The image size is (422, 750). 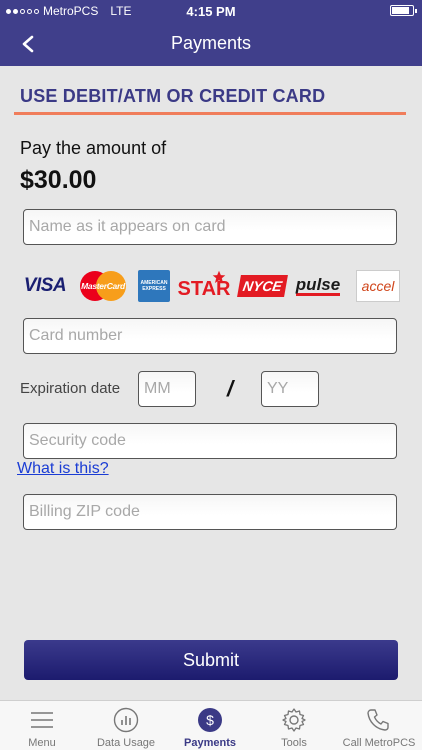 What do you see at coordinates (210, 227) in the screenshot?
I see `name-on-card-input` at bounding box center [210, 227].